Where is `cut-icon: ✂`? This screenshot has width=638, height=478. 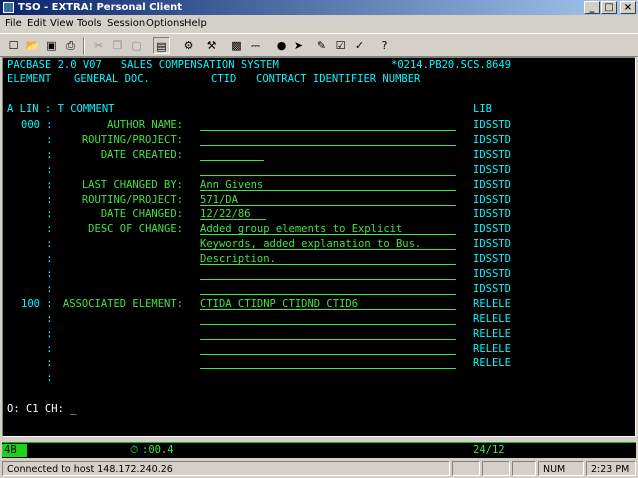 cut-icon: ✂ is located at coordinates (98, 45).